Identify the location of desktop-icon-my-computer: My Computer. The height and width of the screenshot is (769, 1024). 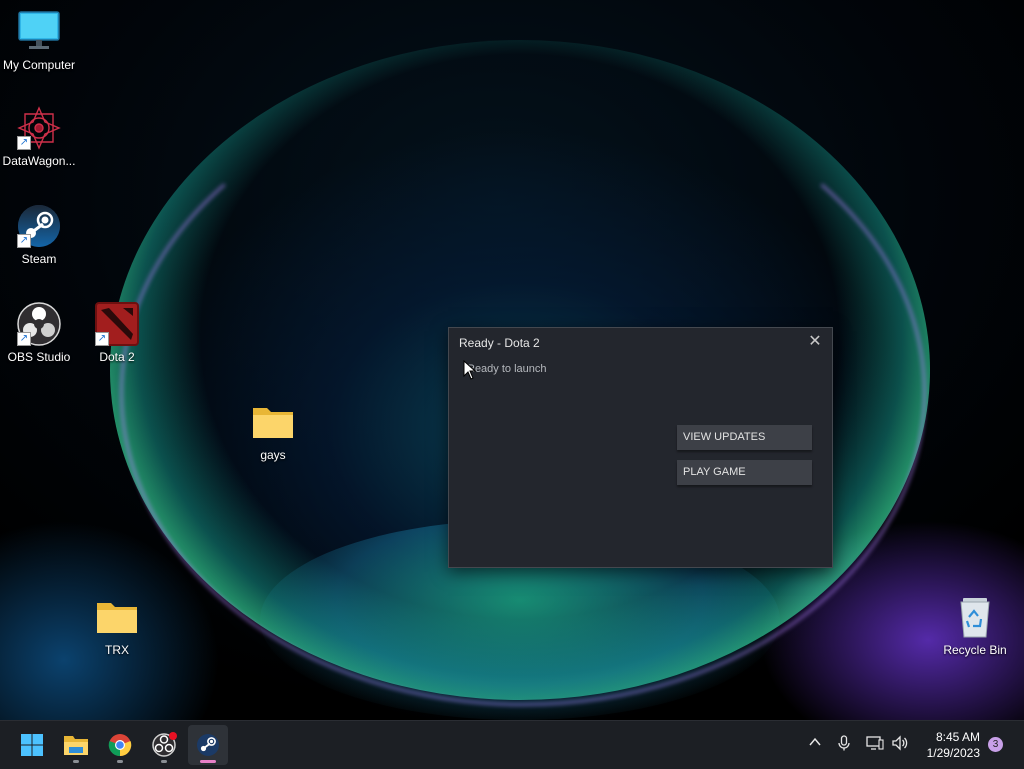
(39, 41).